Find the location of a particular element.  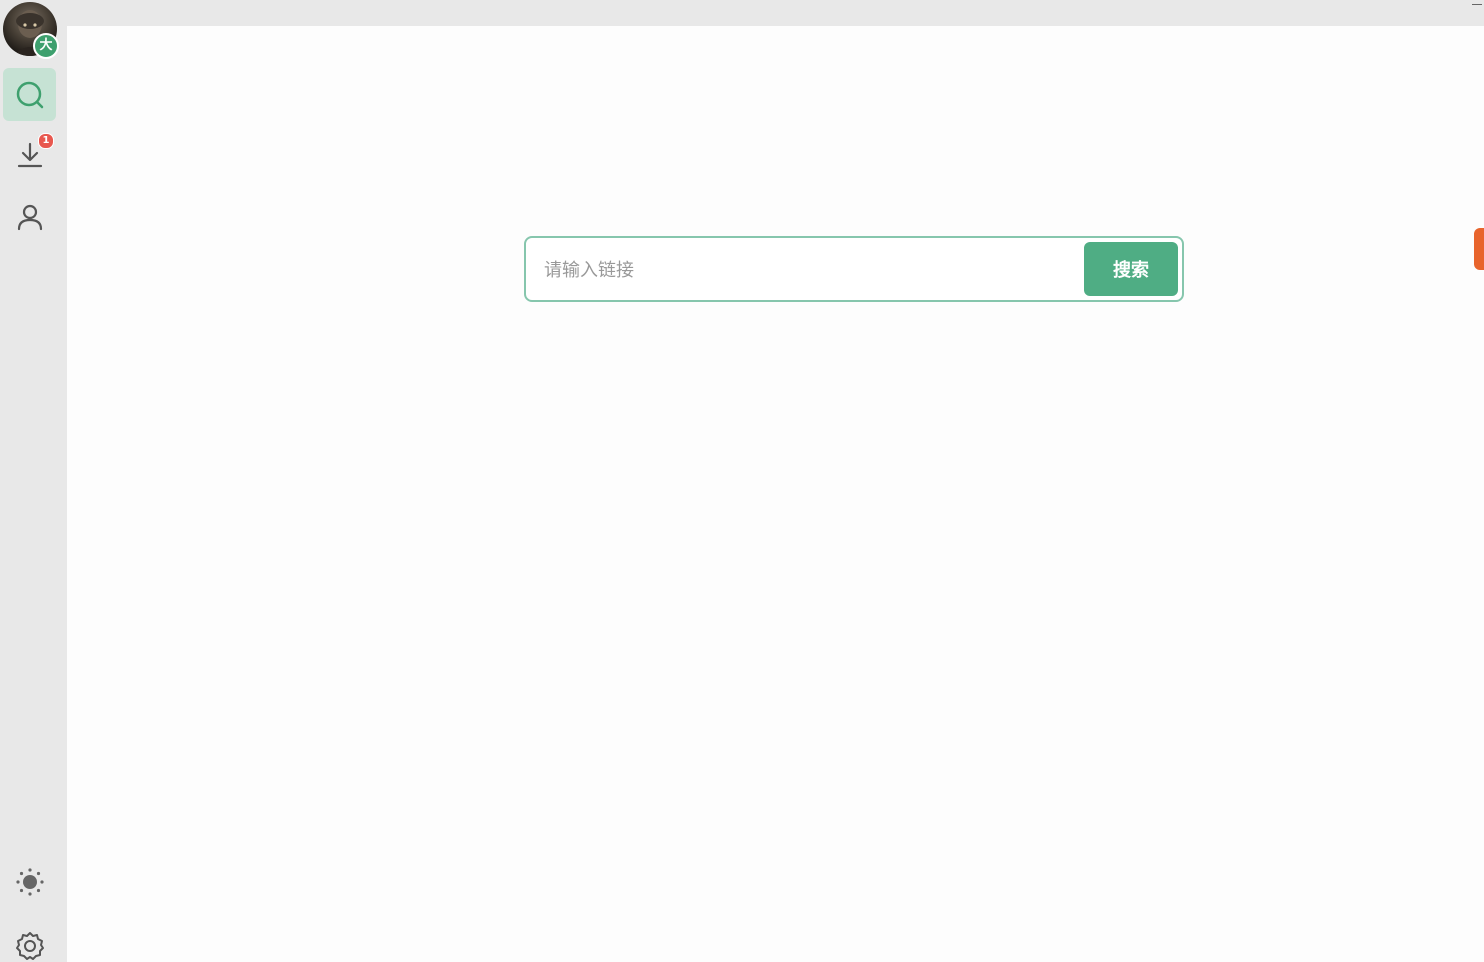

download-count-badge: 1 is located at coordinates (46, 141).